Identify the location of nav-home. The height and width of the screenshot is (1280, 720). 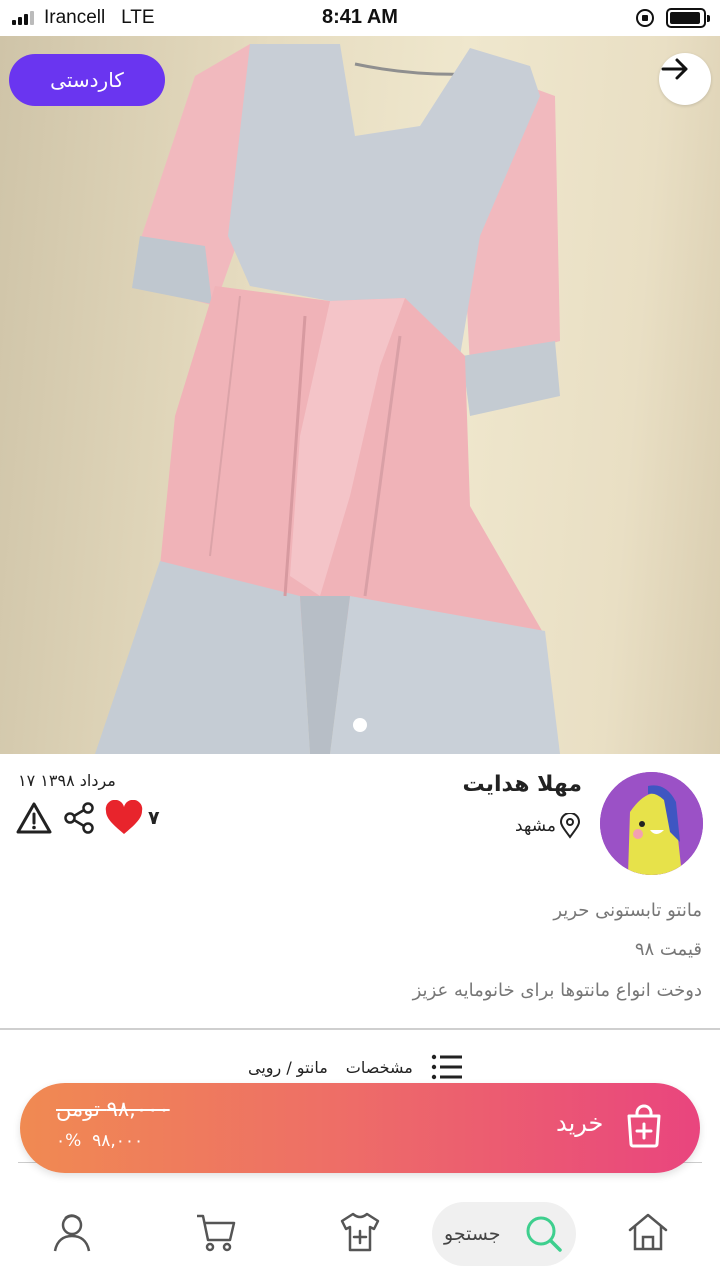
(648, 1232).